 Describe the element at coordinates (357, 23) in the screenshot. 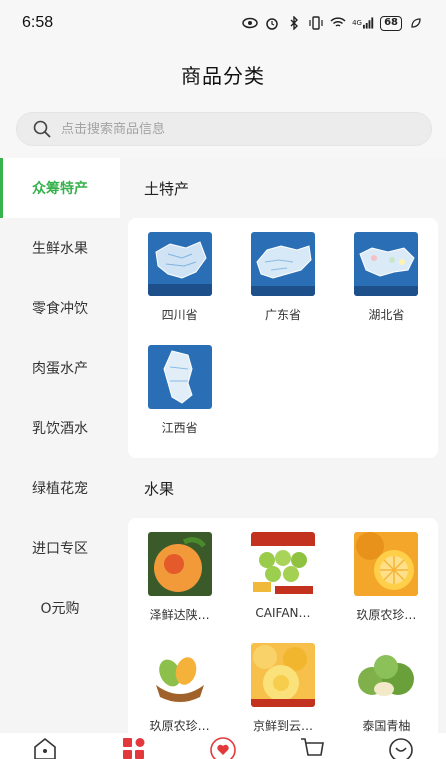

I see `network-label: 4G` at that location.